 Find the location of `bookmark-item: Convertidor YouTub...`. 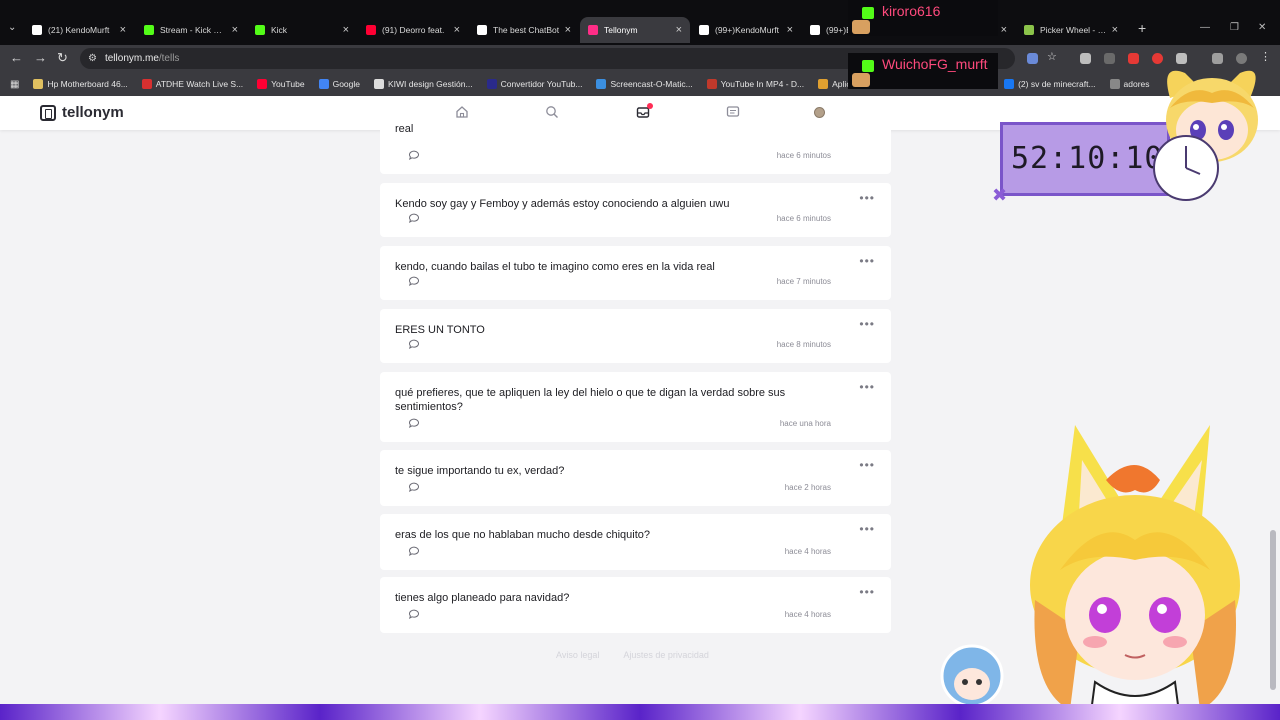

bookmark-item: Convertidor YouTub... is located at coordinates (534, 84).